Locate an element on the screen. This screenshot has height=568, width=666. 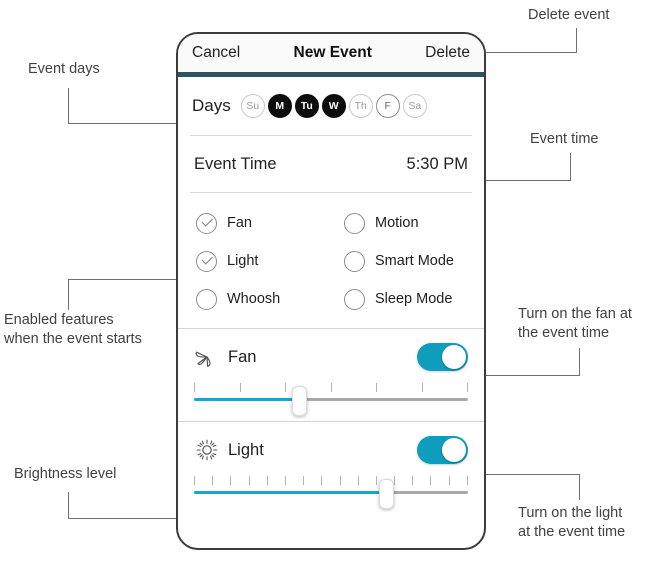
day-pill-tu: Tu is located at coordinates (306, 106).